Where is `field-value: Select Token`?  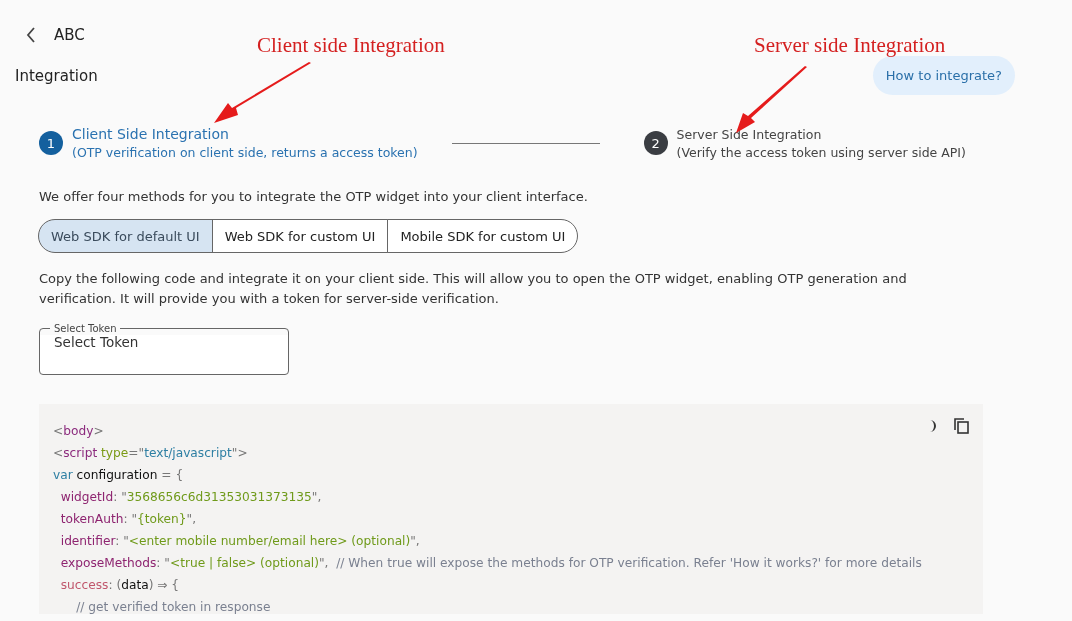 field-value: Select Token is located at coordinates (96, 342).